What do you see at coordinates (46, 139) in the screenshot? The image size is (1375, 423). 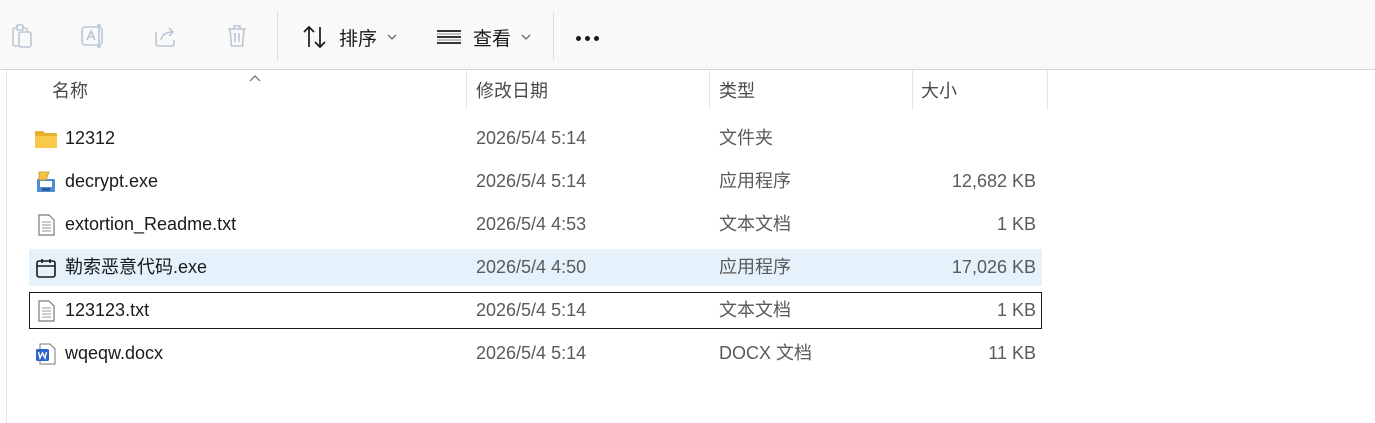 I see `folder-icon` at bounding box center [46, 139].